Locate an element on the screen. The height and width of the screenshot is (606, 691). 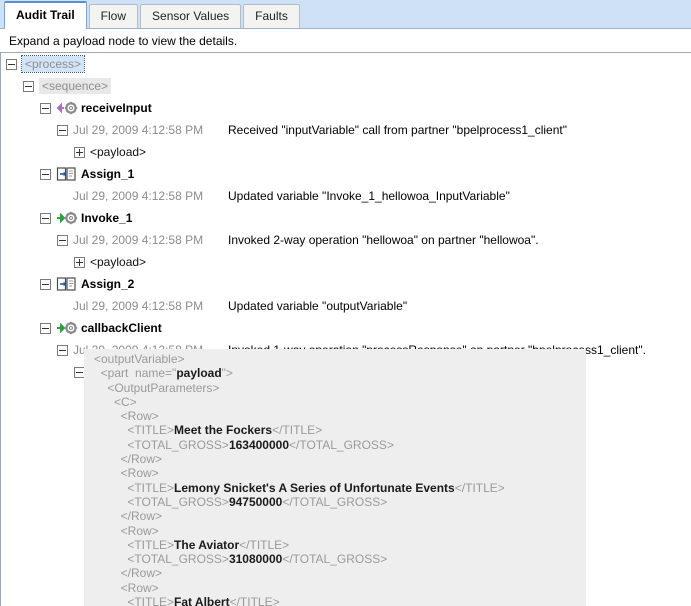
tree-node-row: Invoke_1 is located at coordinates (346, 218).